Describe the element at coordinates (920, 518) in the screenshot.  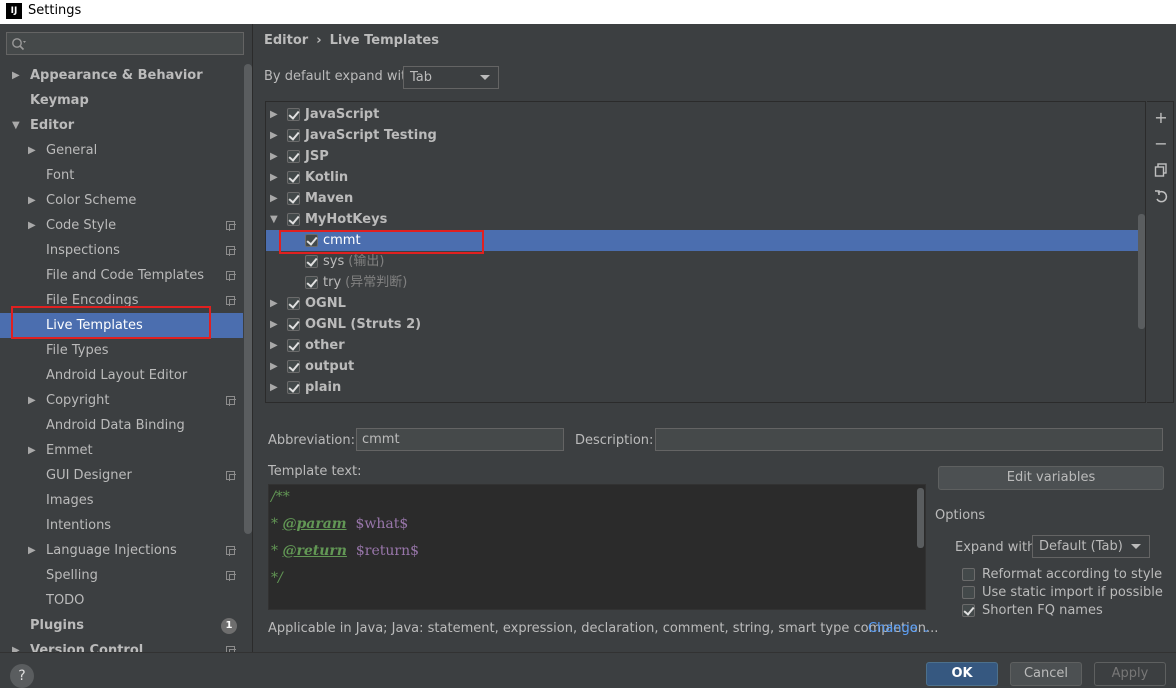
I see `editor-scrollbar` at that location.